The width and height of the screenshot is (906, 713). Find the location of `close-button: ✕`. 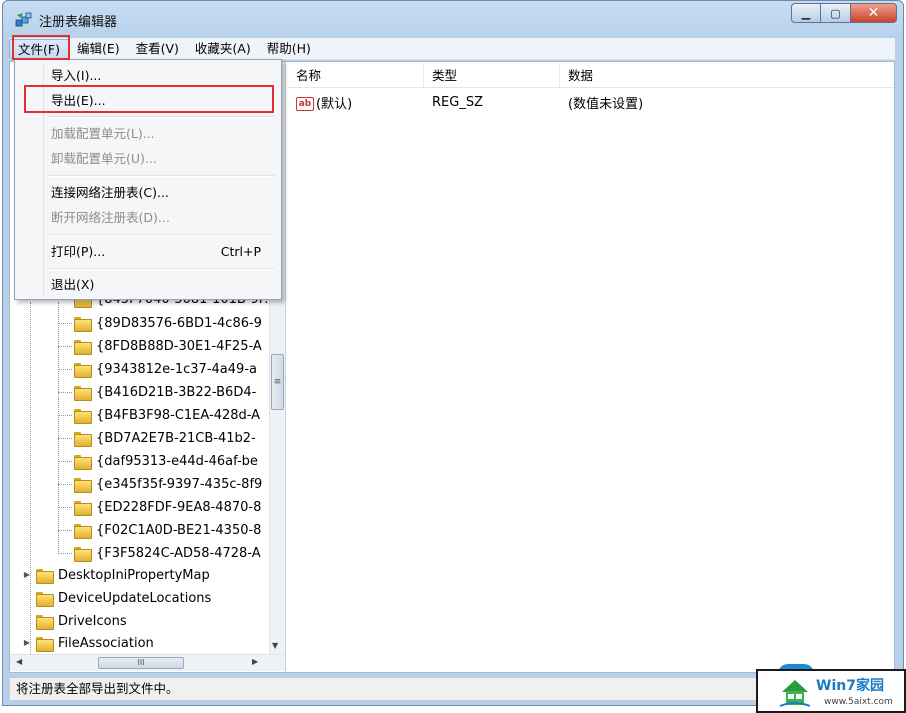

close-button: ✕ is located at coordinates (874, 13).